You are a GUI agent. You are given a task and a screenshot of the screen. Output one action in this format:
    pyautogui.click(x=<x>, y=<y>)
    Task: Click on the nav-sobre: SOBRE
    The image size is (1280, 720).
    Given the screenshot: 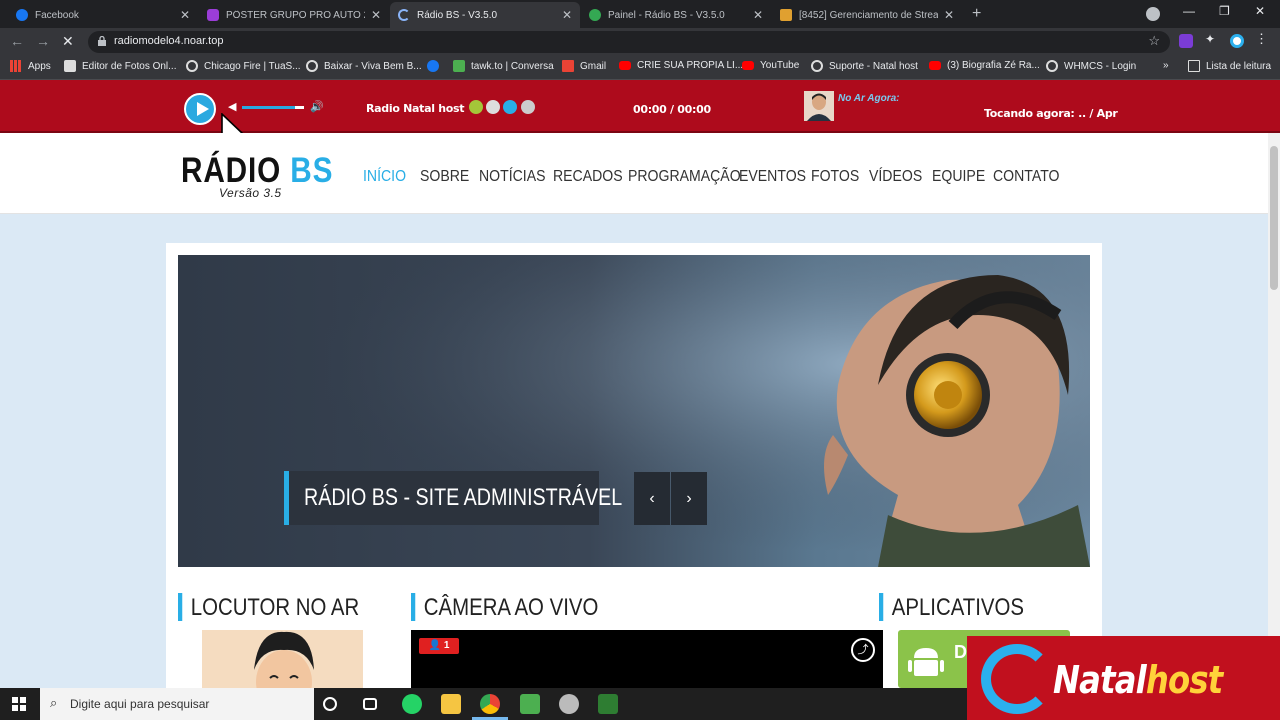 What is the action you would take?
    pyautogui.click(x=444, y=177)
    